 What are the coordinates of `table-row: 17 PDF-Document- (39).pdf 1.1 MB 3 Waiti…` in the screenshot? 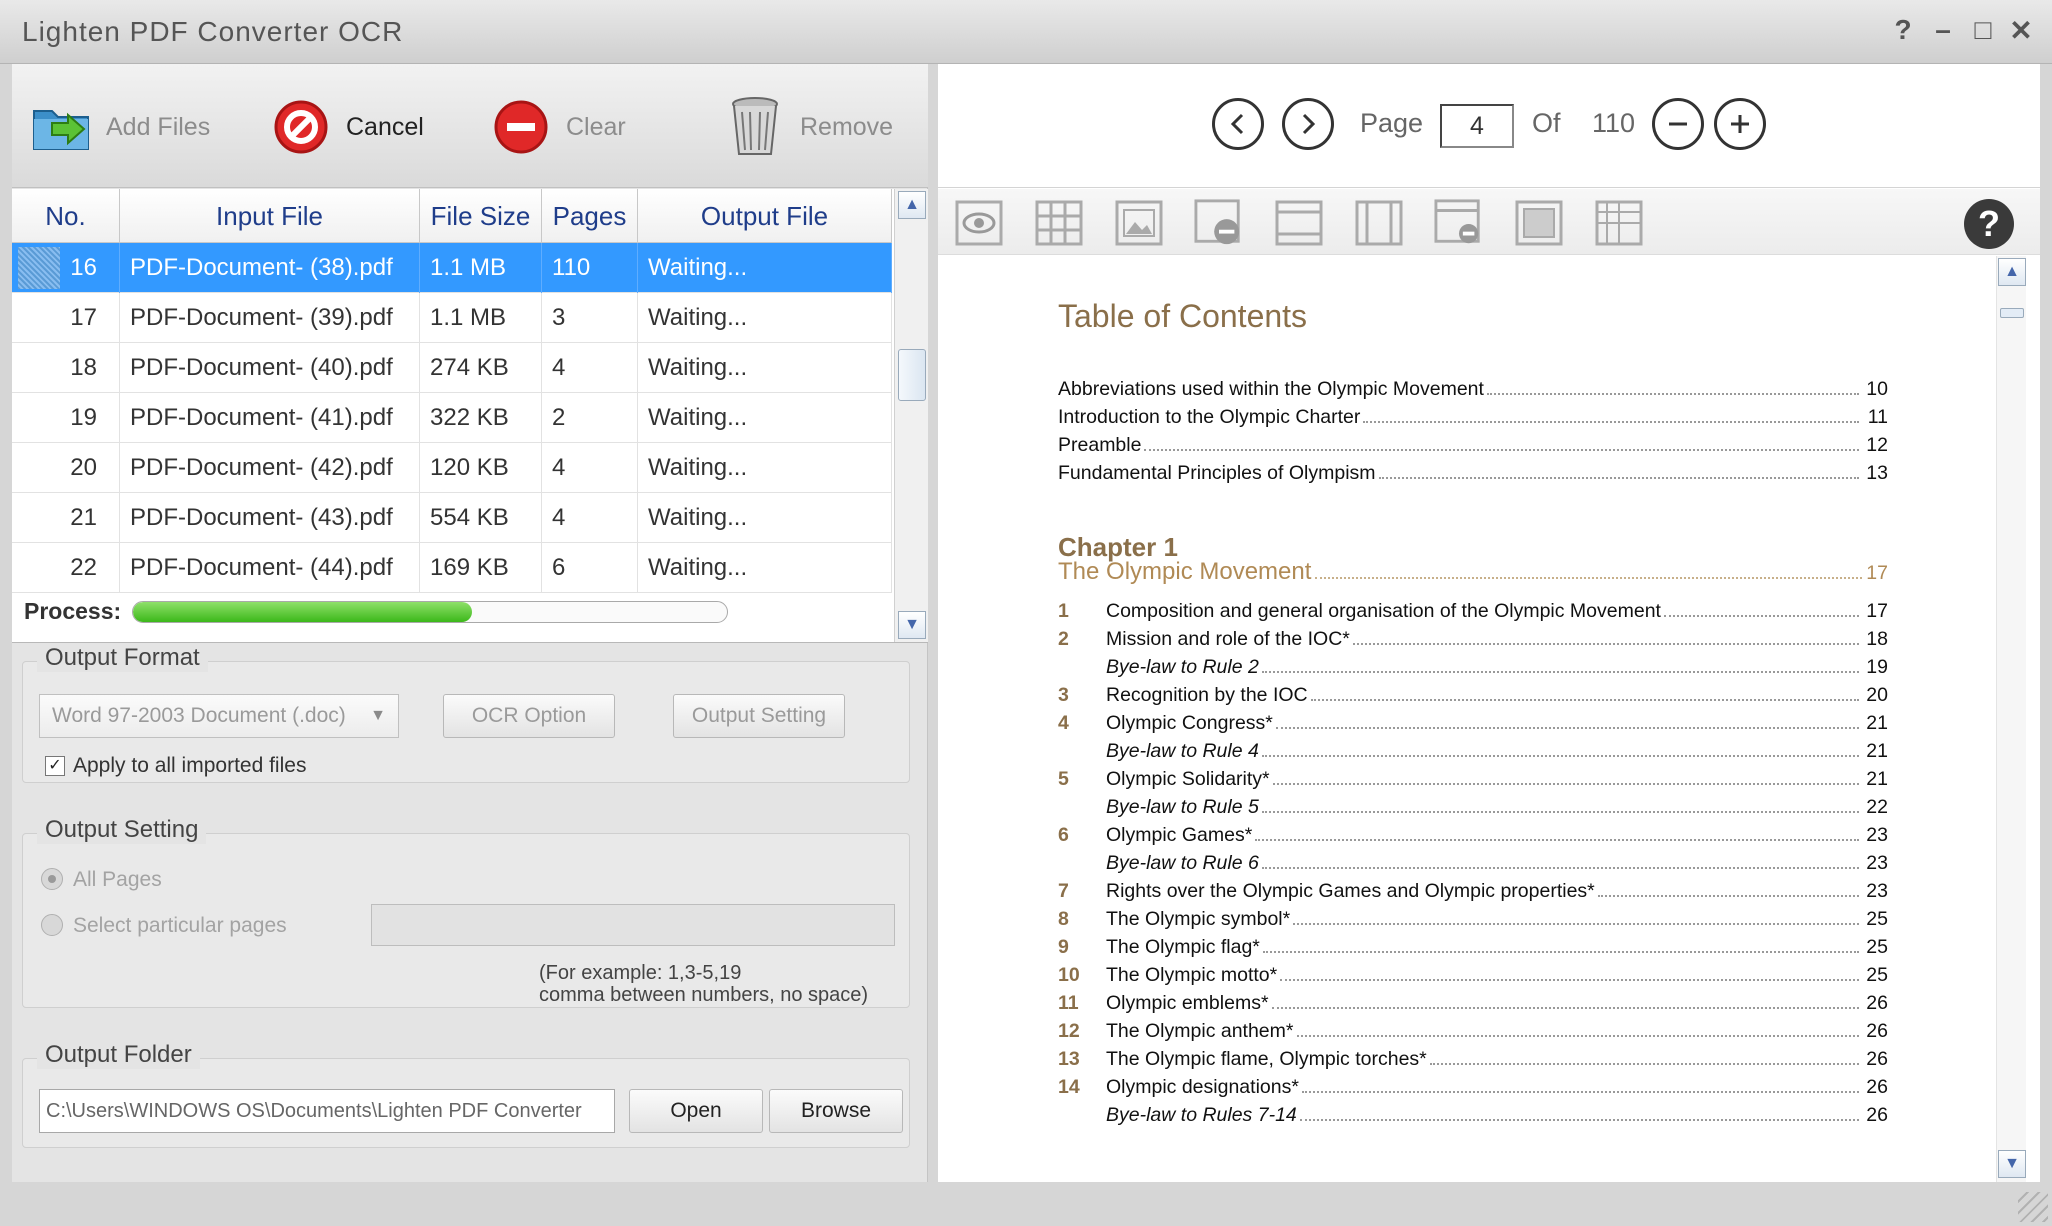 It's located at (452, 318).